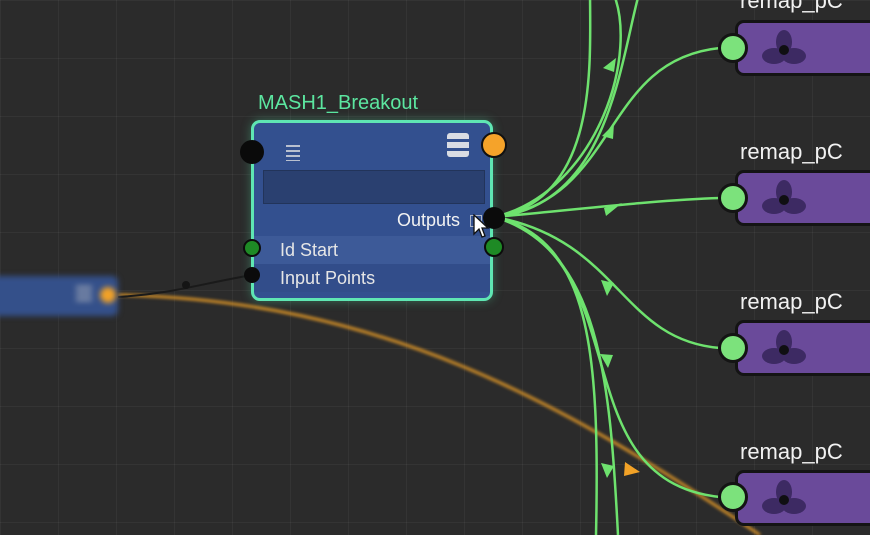 This screenshot has height=535, width=870. Describe the element at coordinates (428, 220) in the screenshot. I see `outputs-label: Outputs` at that location.